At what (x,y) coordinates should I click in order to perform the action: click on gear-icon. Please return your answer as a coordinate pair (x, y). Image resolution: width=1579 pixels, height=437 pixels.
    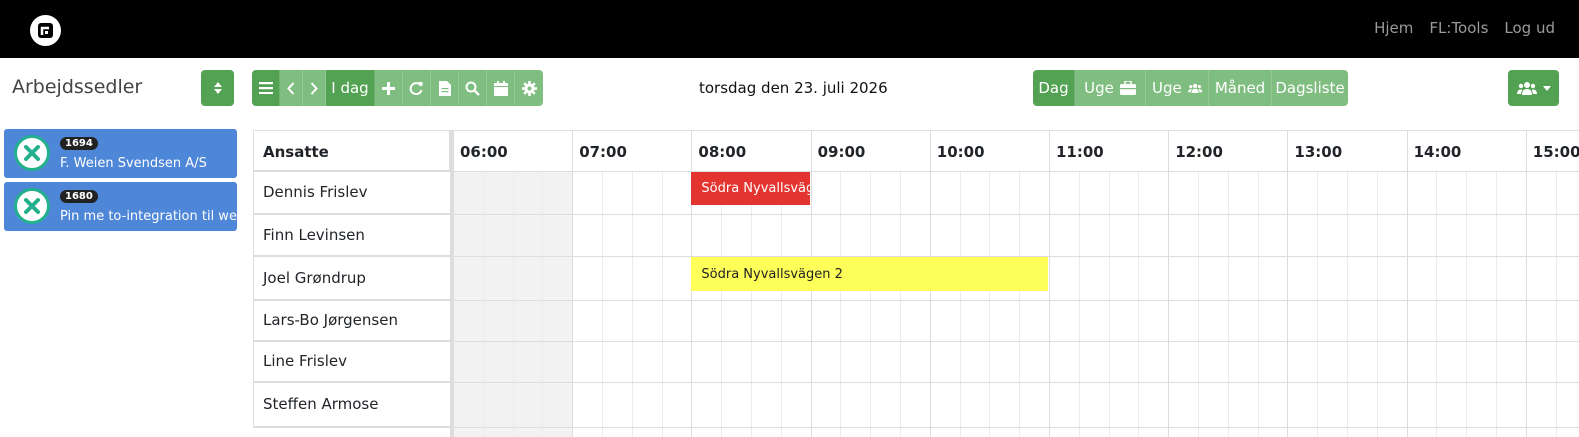
    Looking at the image, I should click on (529, 88).